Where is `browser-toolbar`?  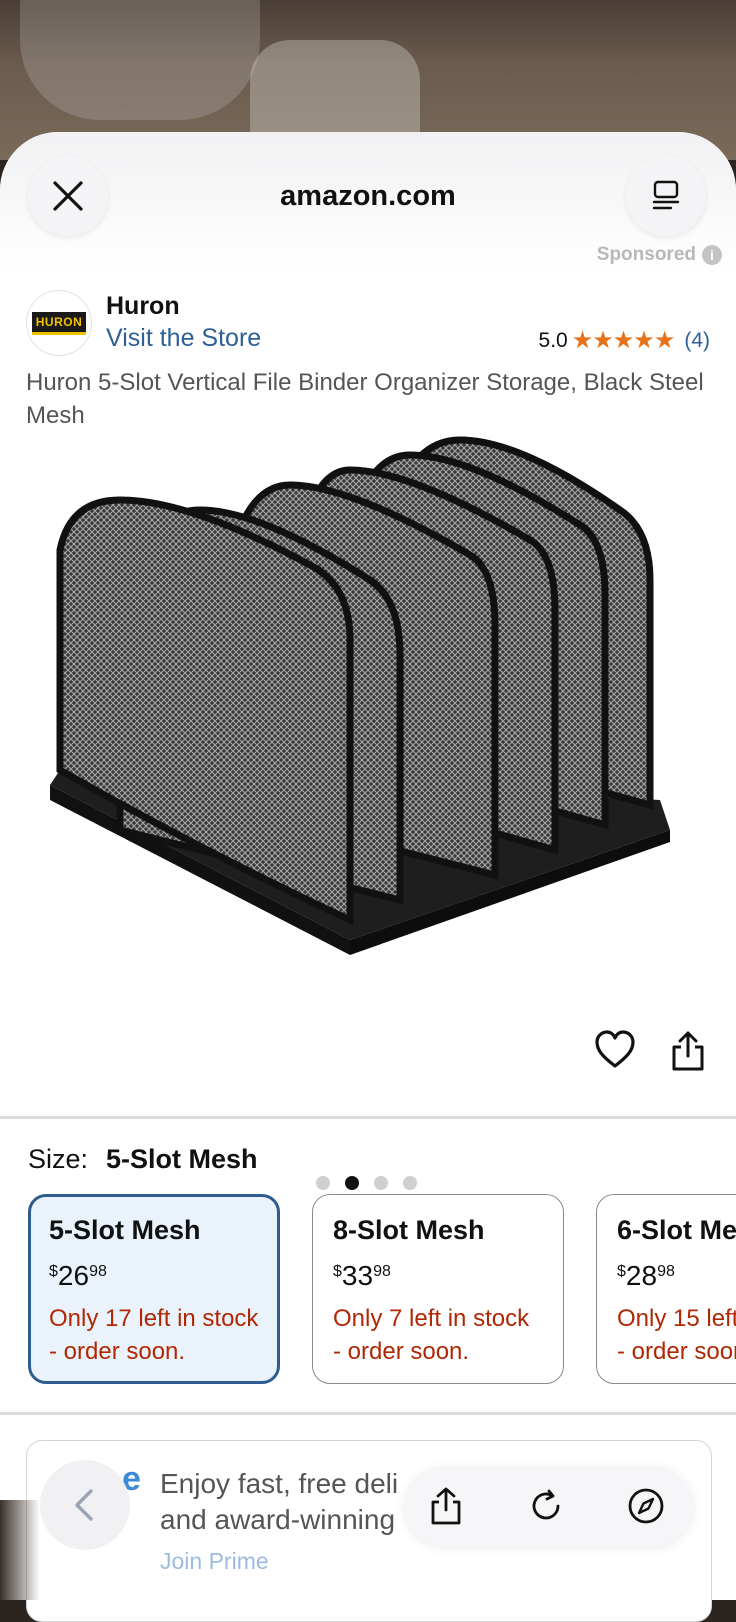
browser-toolbar is located at coordinates (549, 1506).